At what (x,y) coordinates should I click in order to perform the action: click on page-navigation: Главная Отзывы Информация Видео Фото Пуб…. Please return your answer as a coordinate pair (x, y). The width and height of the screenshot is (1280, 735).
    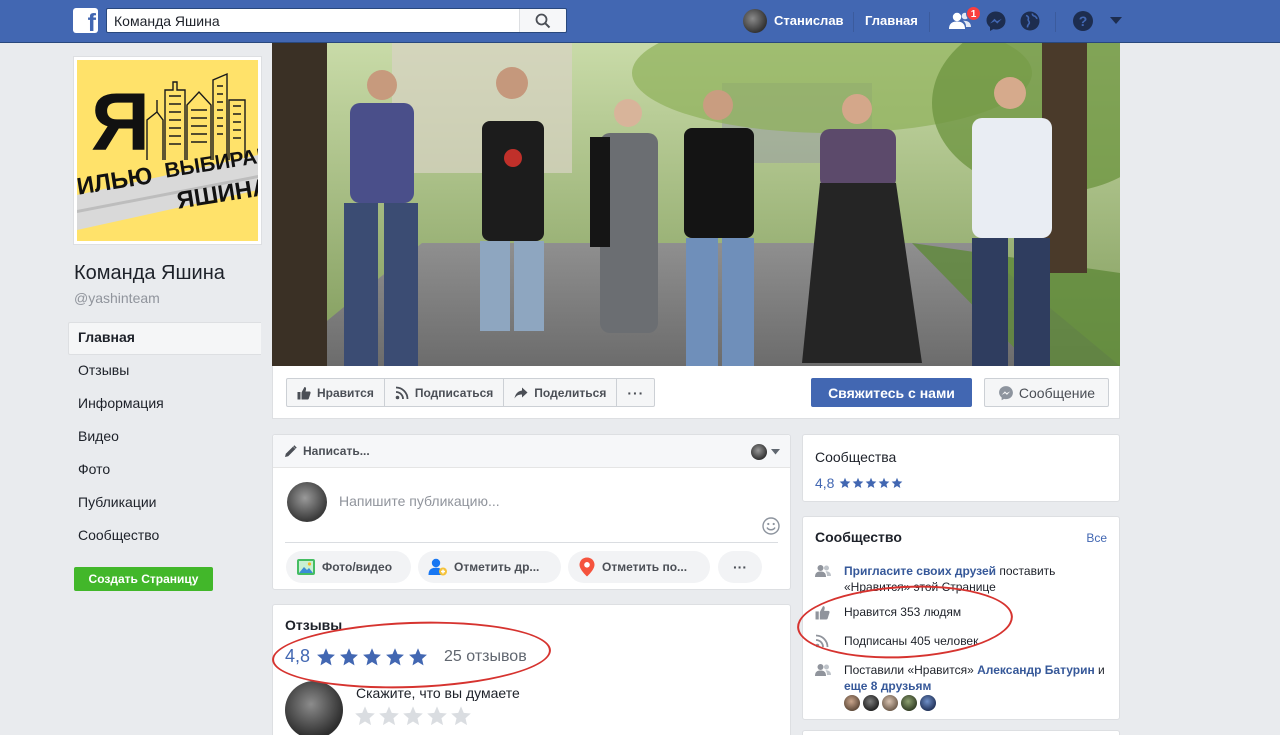
    Looking at the image, I should click on (164, 437).